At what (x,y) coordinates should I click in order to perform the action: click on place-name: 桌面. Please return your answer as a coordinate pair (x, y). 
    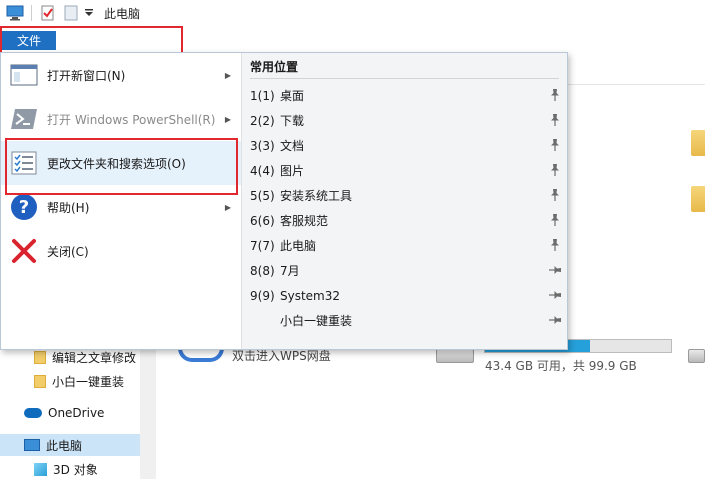
    Looking at the image, I should click on (292, 96).